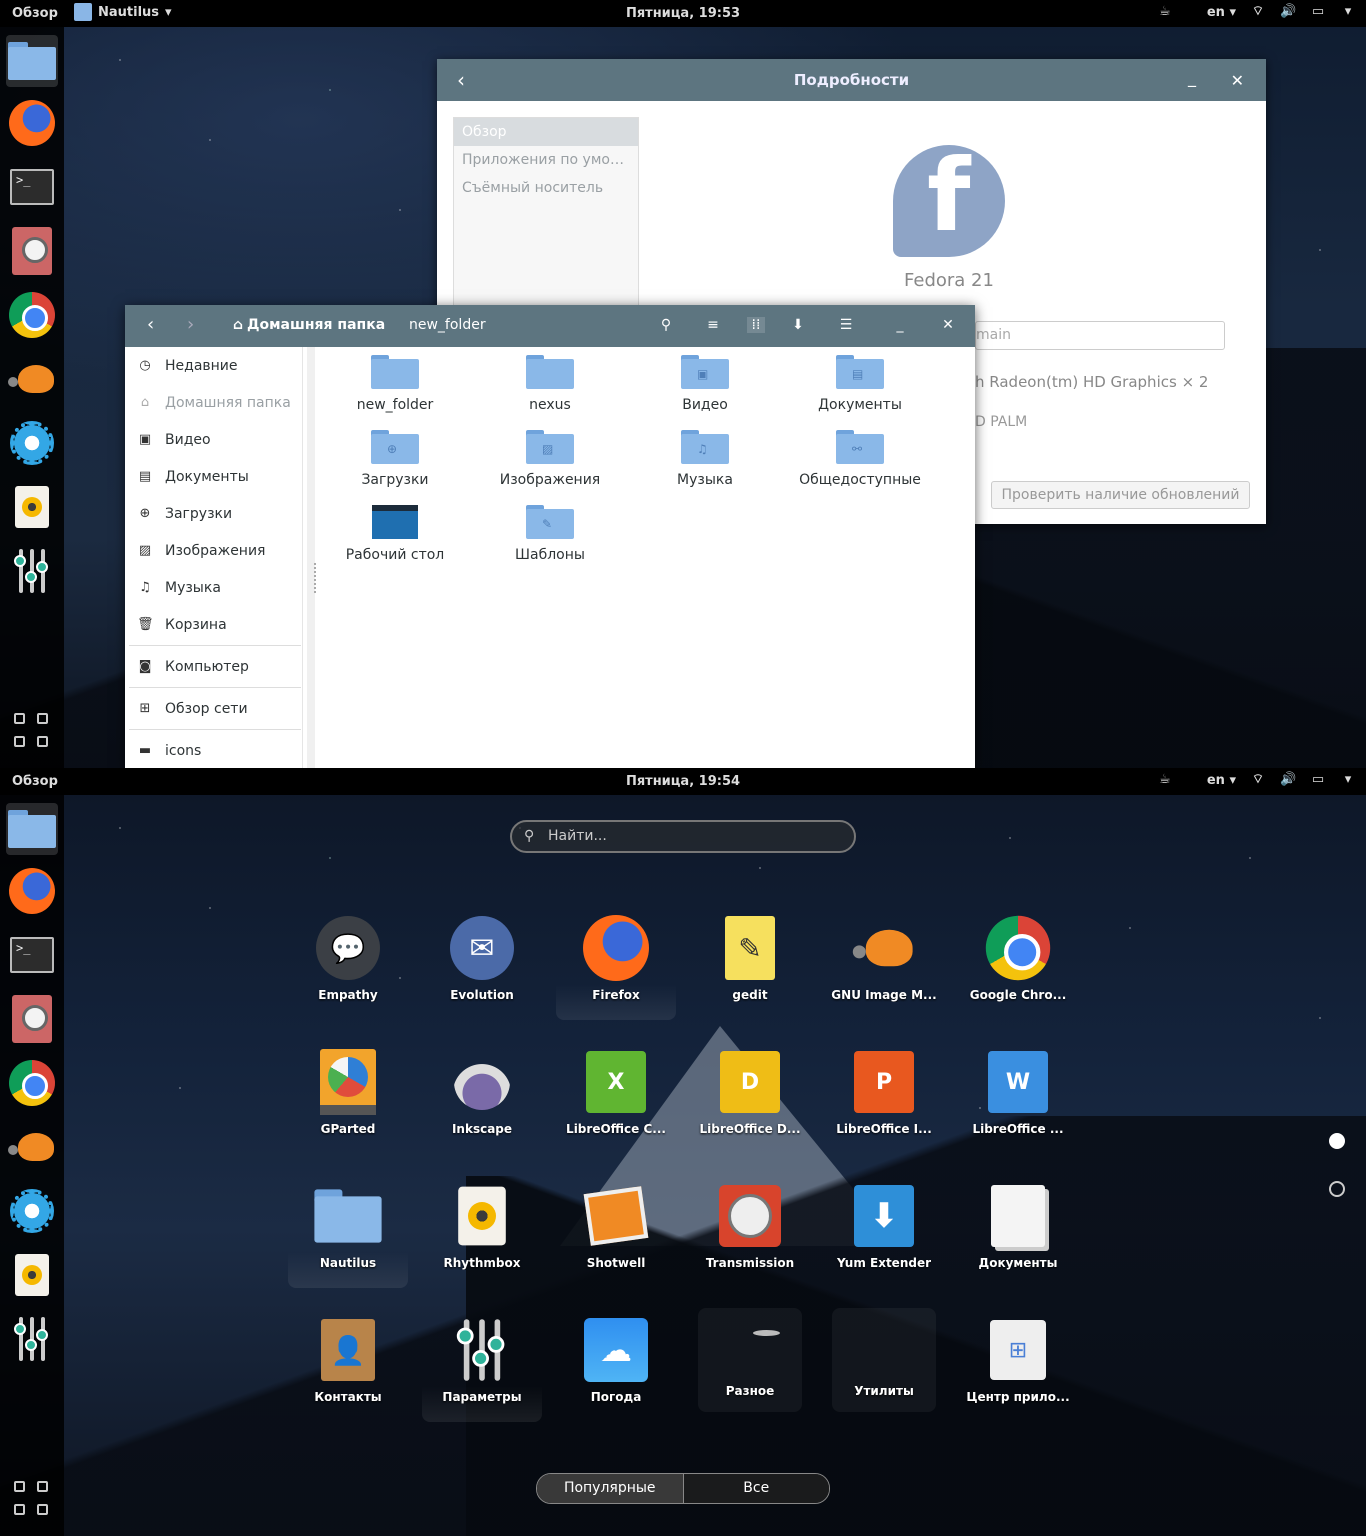 The height and width of the screenshot is (1536, 1366). I want to click on app-firefox: Firefox, so click(616, 960).